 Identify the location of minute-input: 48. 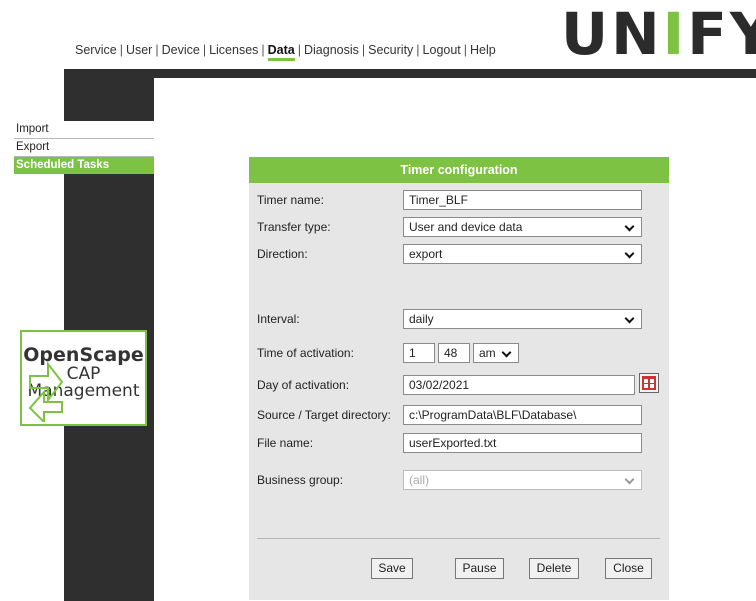
(454, 353).